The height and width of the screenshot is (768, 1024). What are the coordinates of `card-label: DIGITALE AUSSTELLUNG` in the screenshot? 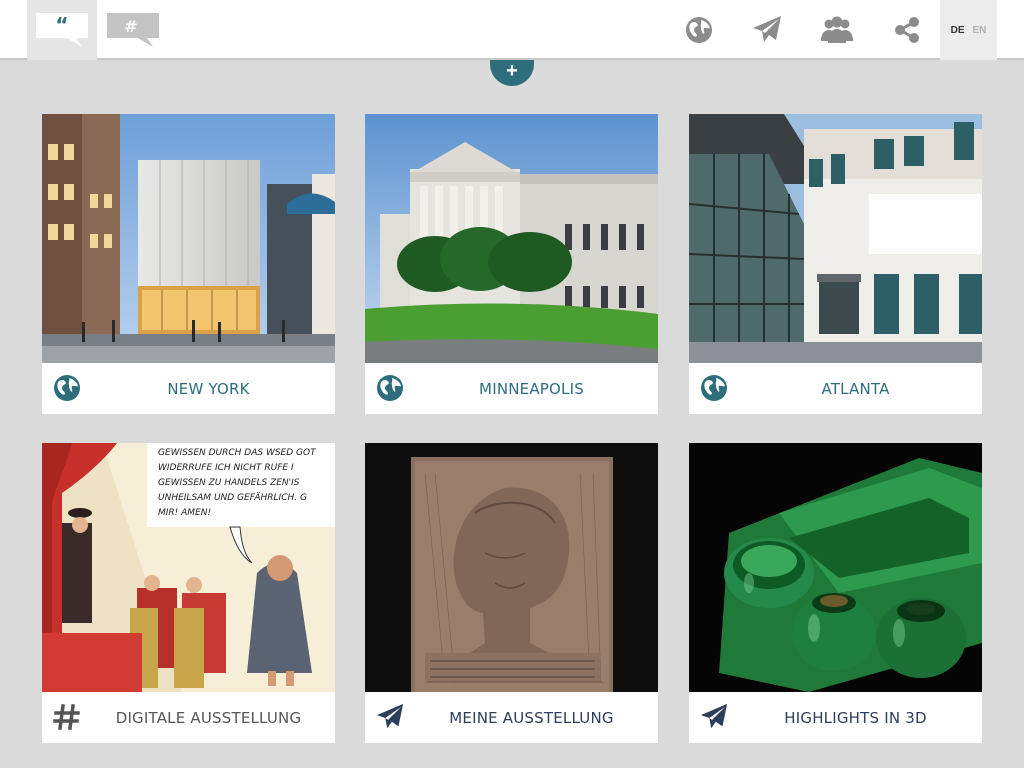 It's located at (208, 717).